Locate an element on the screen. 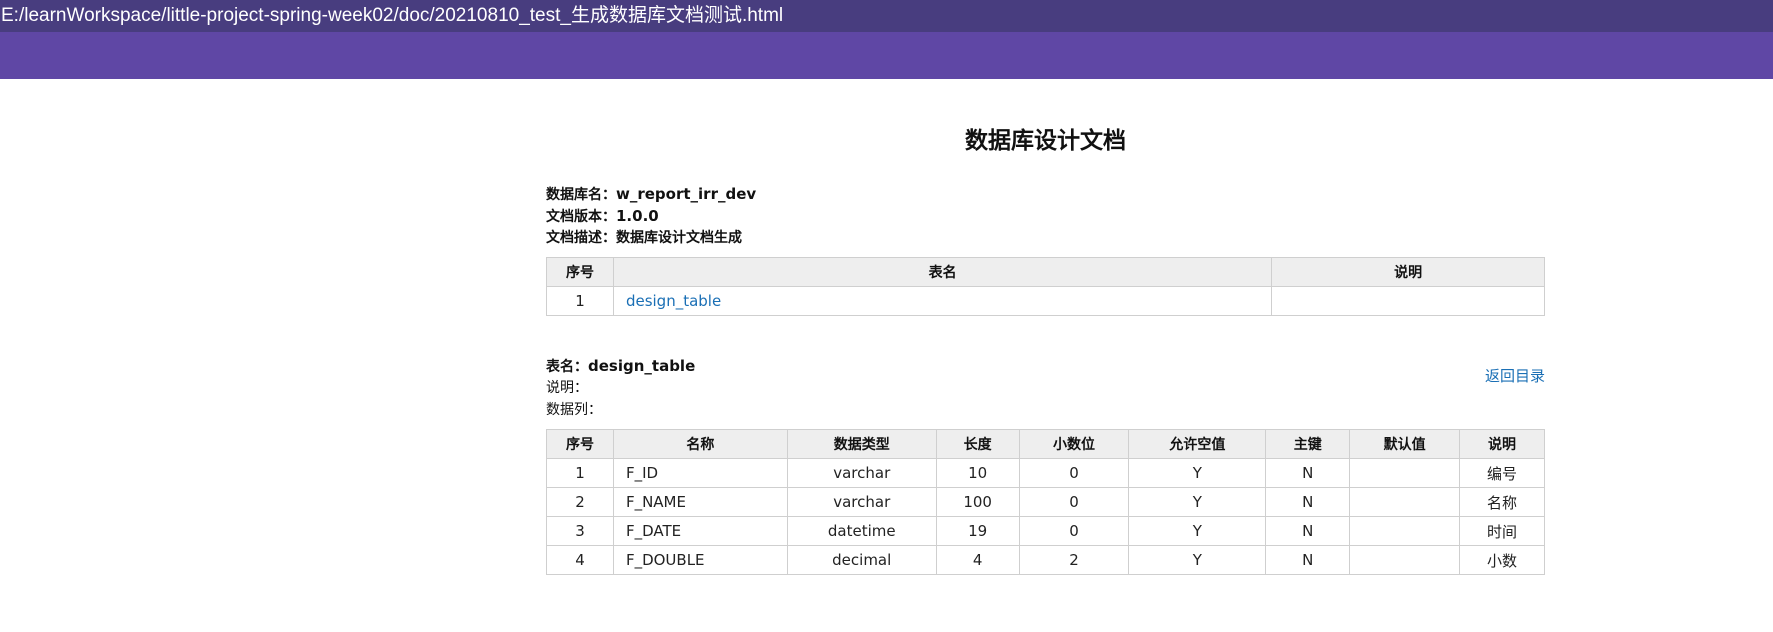 The width and height of the screenshot is (1773, 632). columns-header-row: 序号 名称 数据类型 长度 小数位 允许空值 主键 默认值 说明 is located at coordinates (1045, 444).